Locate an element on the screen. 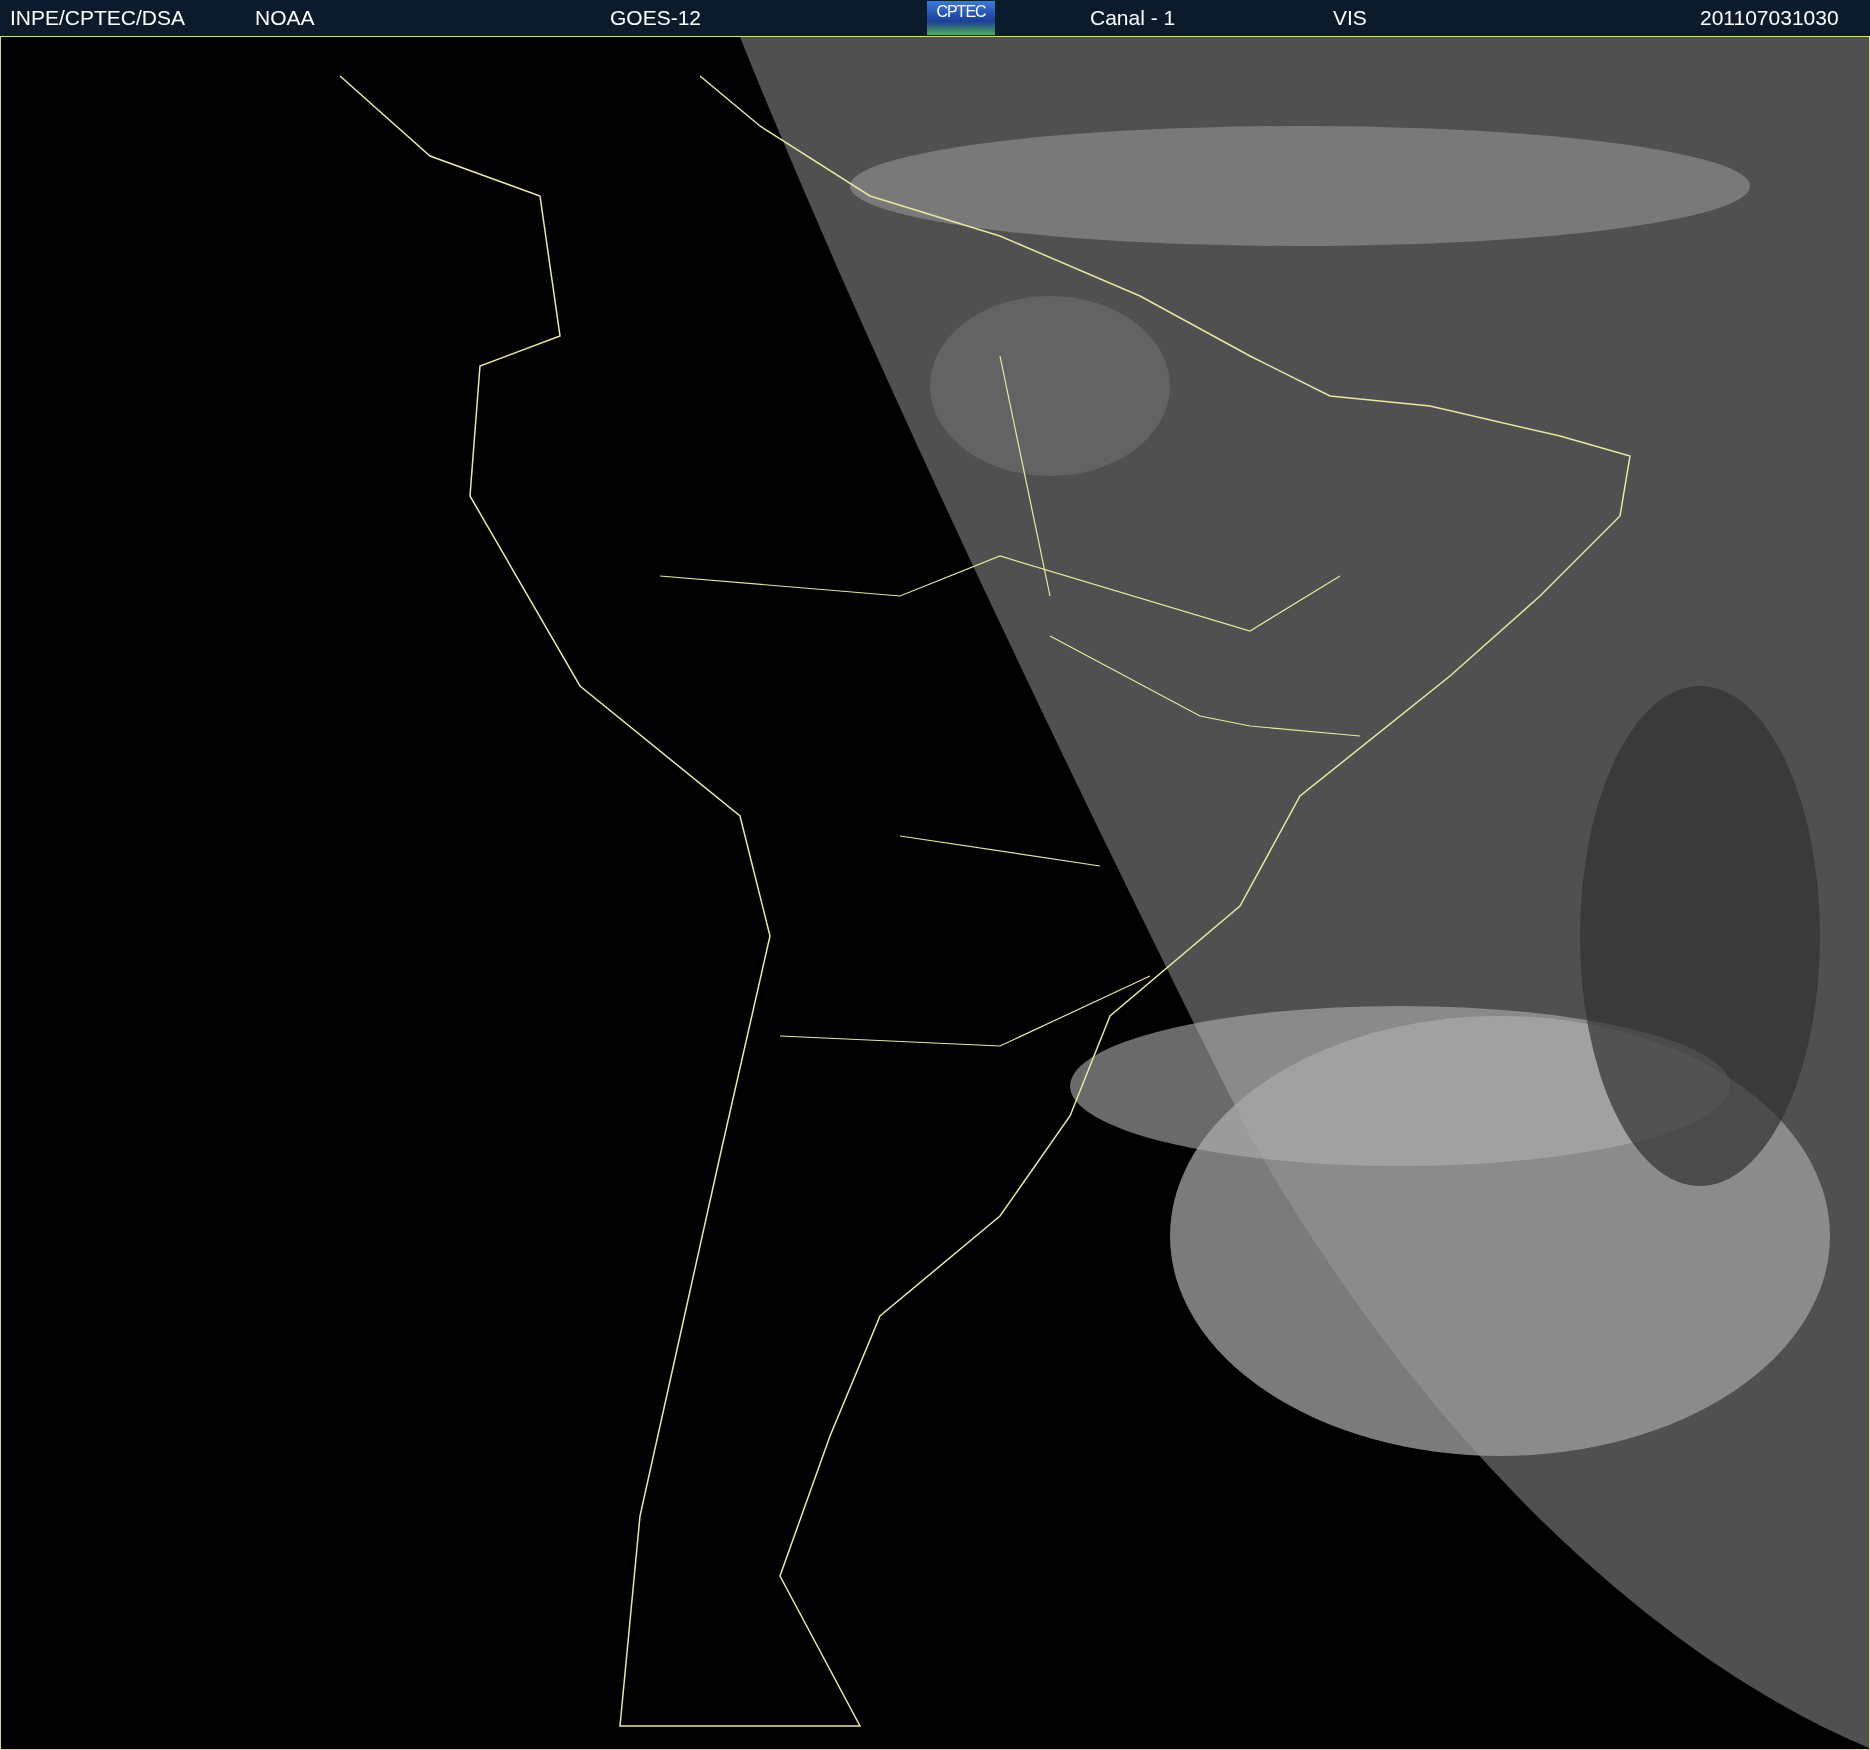 The width and height of the screenshot is (1870, 1750). satellite-label: GOES-12 is located at coordinates (656, 18).